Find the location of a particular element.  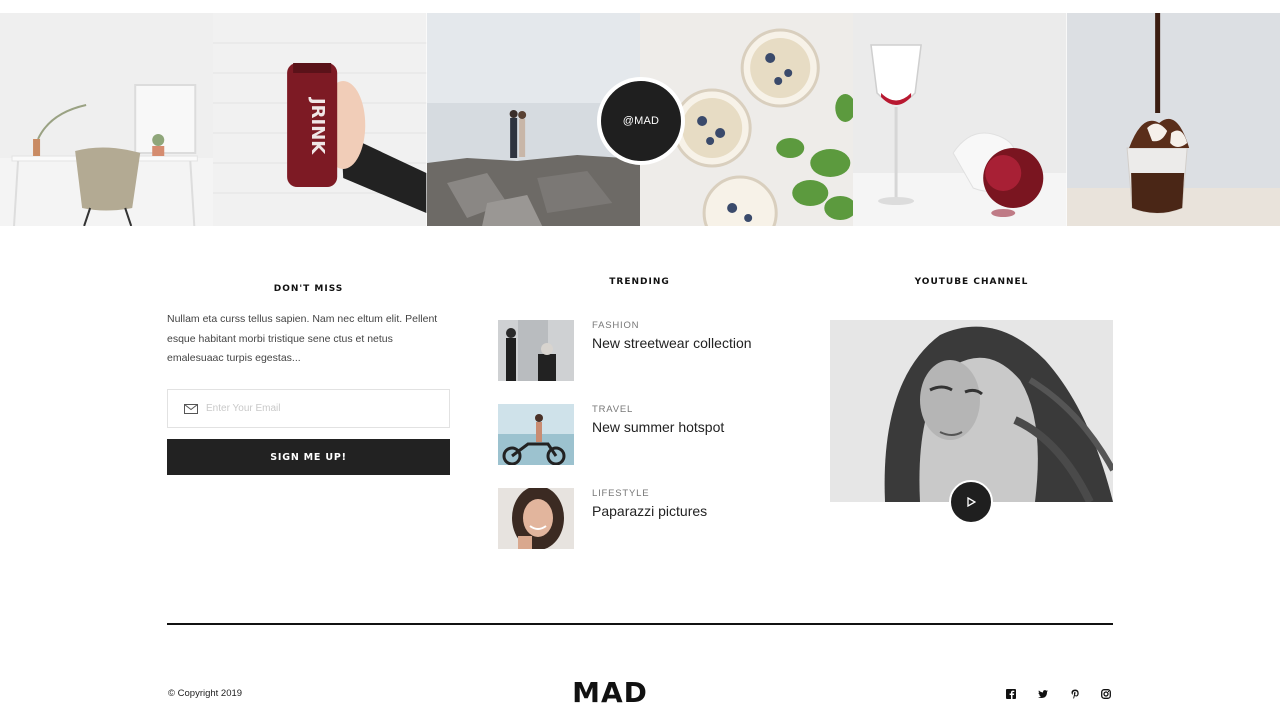

instagram-link is located at coordinates (1106, 694).